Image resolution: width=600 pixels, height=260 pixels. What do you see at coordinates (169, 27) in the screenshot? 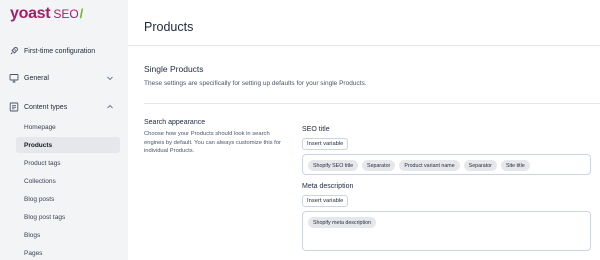
I see `page-title: Products` at bounding box center [169, 27].